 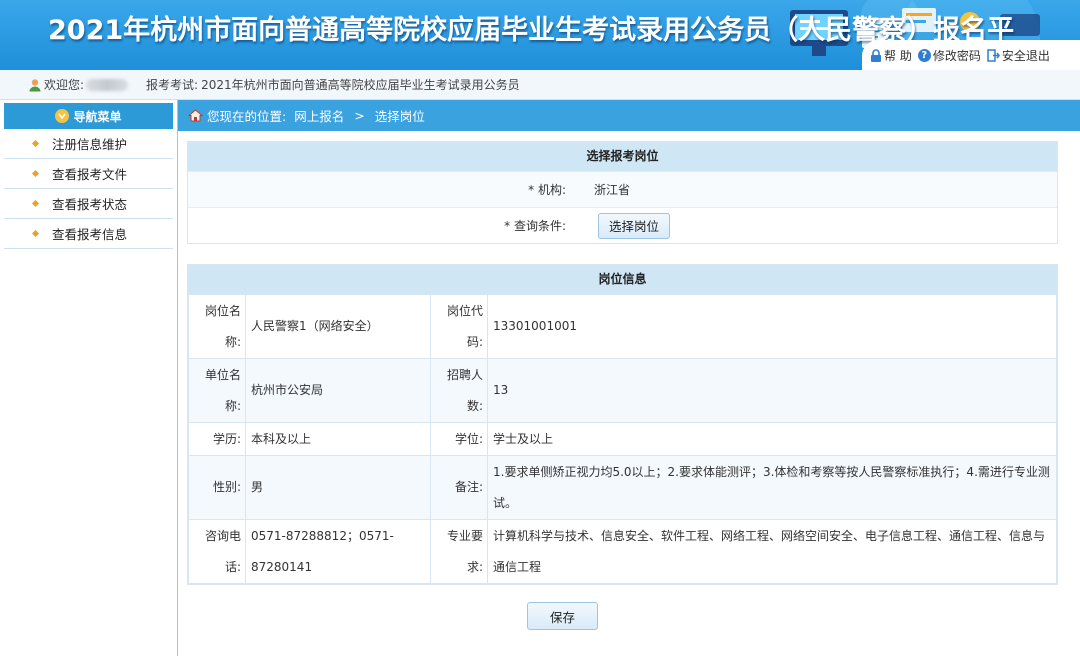 What do you see at coordinates (772, 390) in the screenshot?
I see `hire-count-value: 13` at bounding box center [772, 390].